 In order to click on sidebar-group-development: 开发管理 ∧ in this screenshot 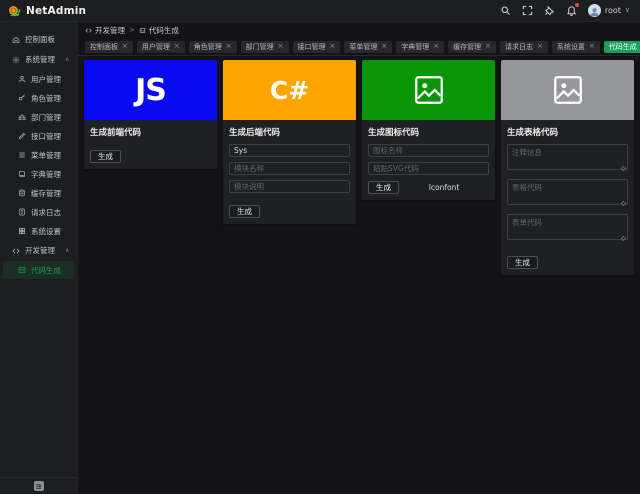, I will do `click(38, 250)`.